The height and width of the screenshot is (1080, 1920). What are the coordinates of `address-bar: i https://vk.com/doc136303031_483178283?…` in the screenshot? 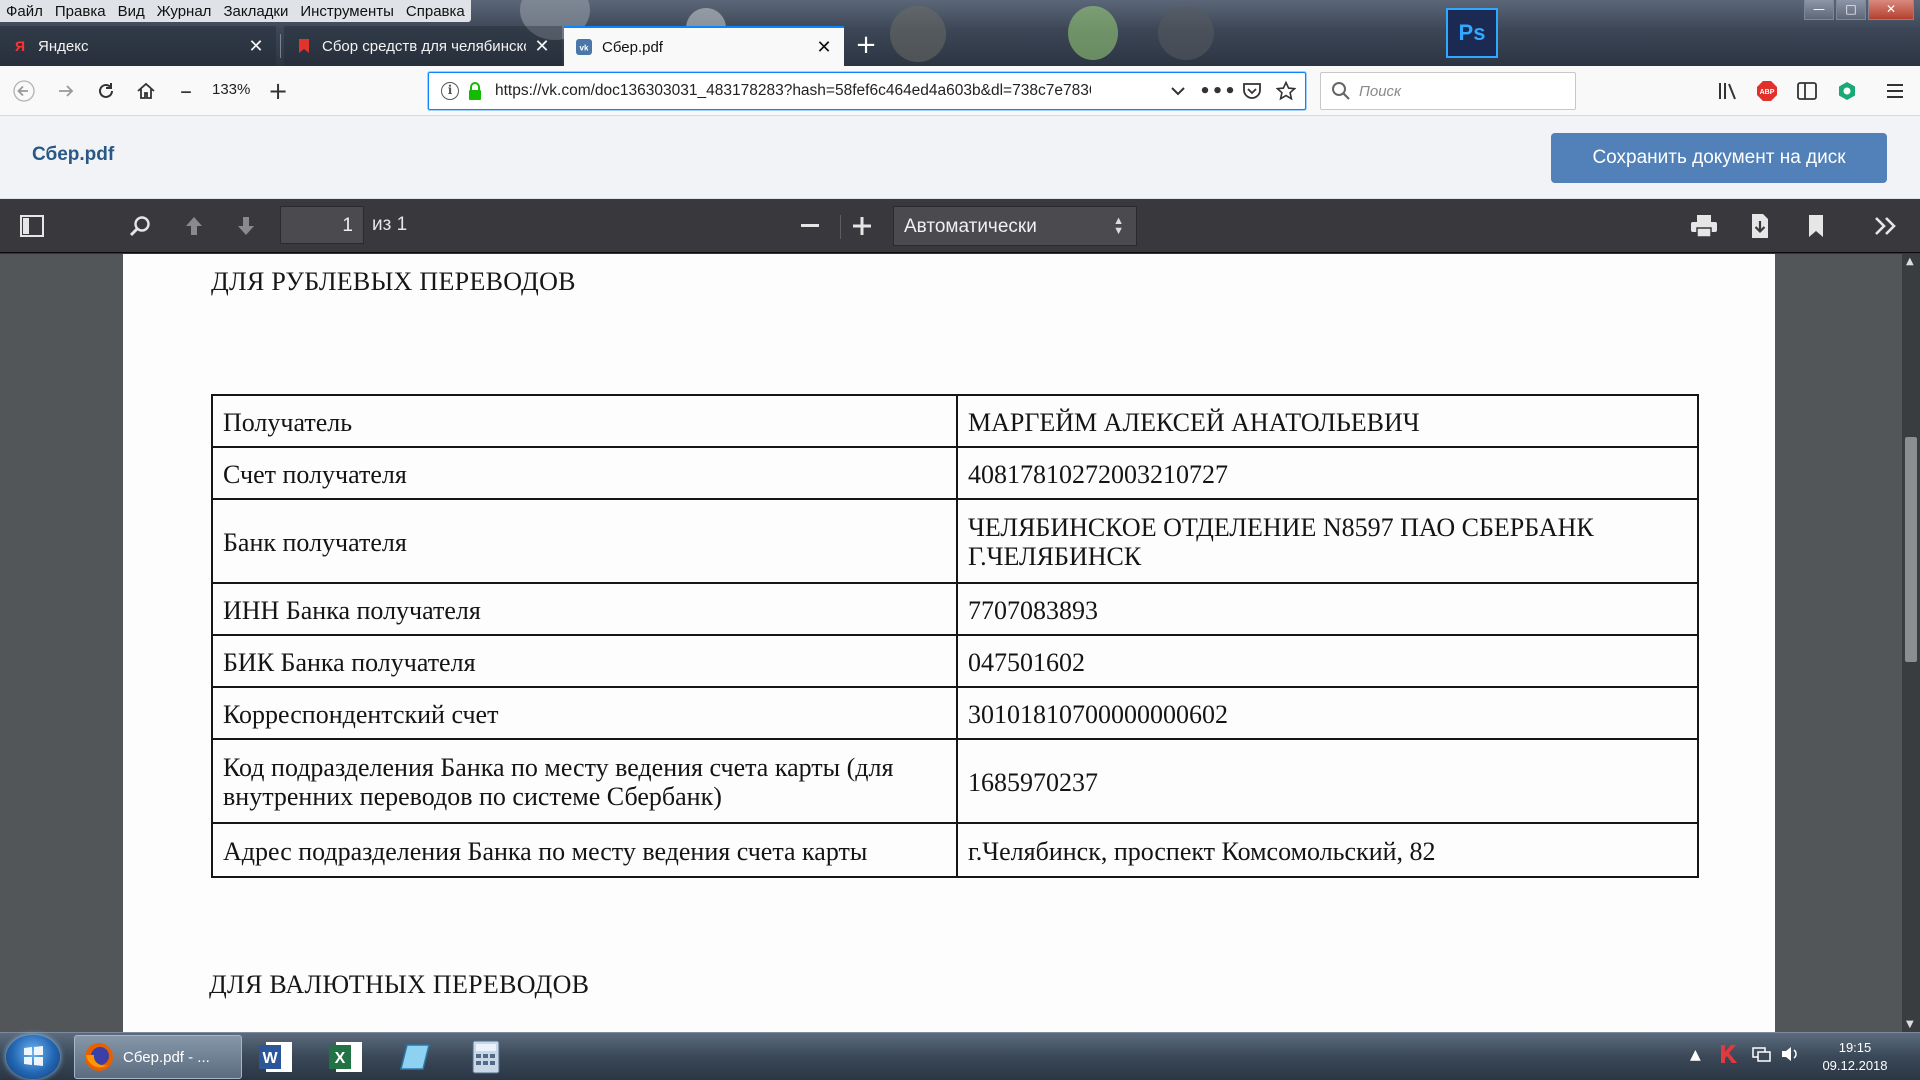 It's located at (867, 91).